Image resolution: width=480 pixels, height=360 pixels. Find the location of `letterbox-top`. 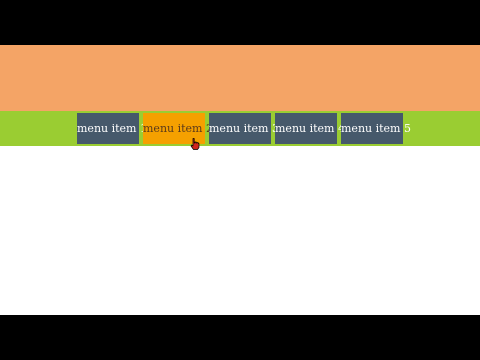

letterbox-top is located at coordinates (240, 22).